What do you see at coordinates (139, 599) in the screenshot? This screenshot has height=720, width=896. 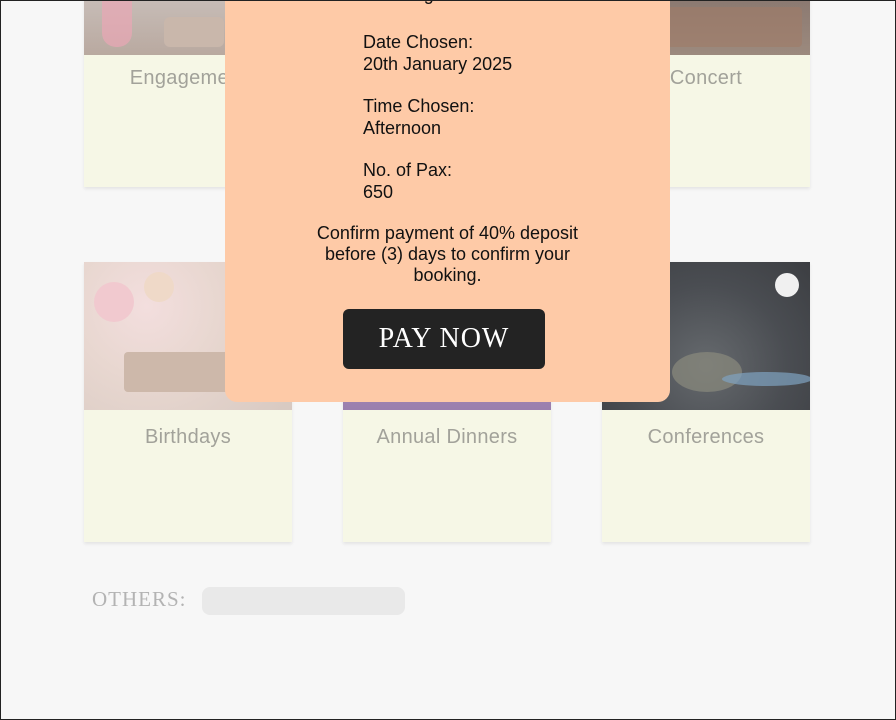 I see `others-label: OTHERS:` at bounding box center [139, 599].